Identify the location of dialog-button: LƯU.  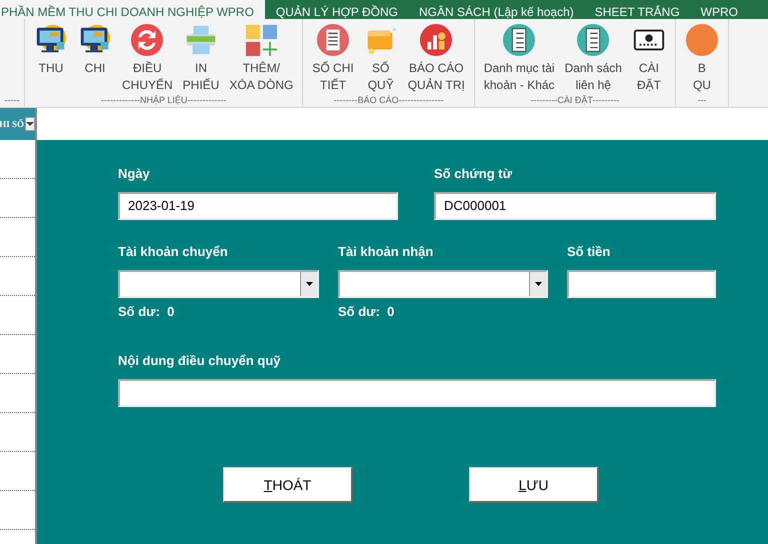
(534, 485).